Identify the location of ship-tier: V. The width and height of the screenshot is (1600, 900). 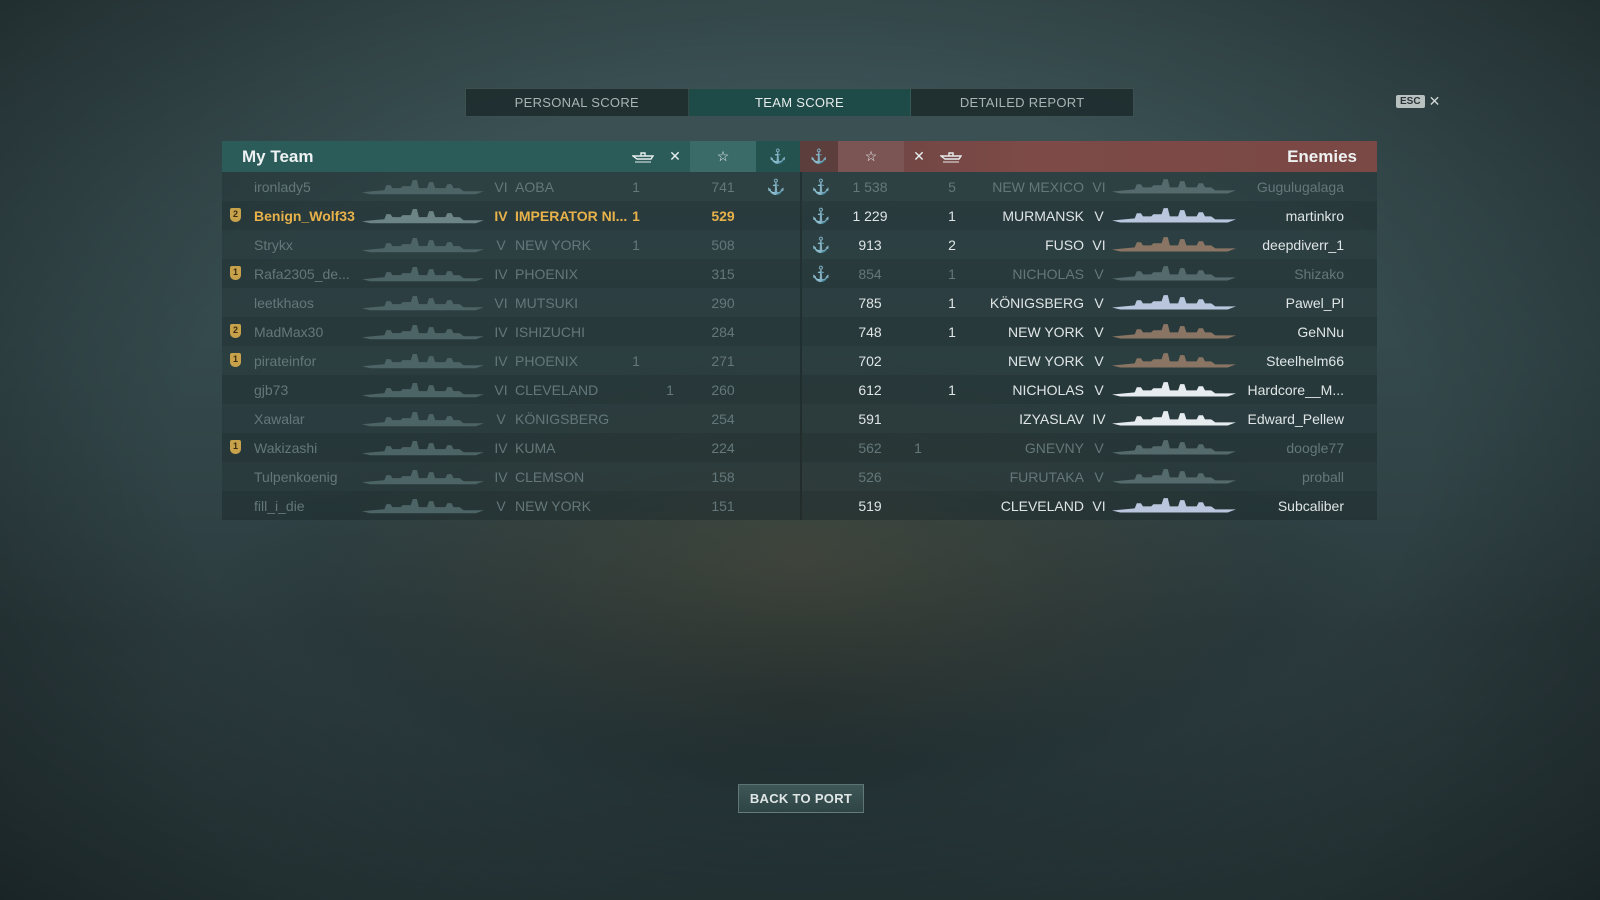
(1099, 476).